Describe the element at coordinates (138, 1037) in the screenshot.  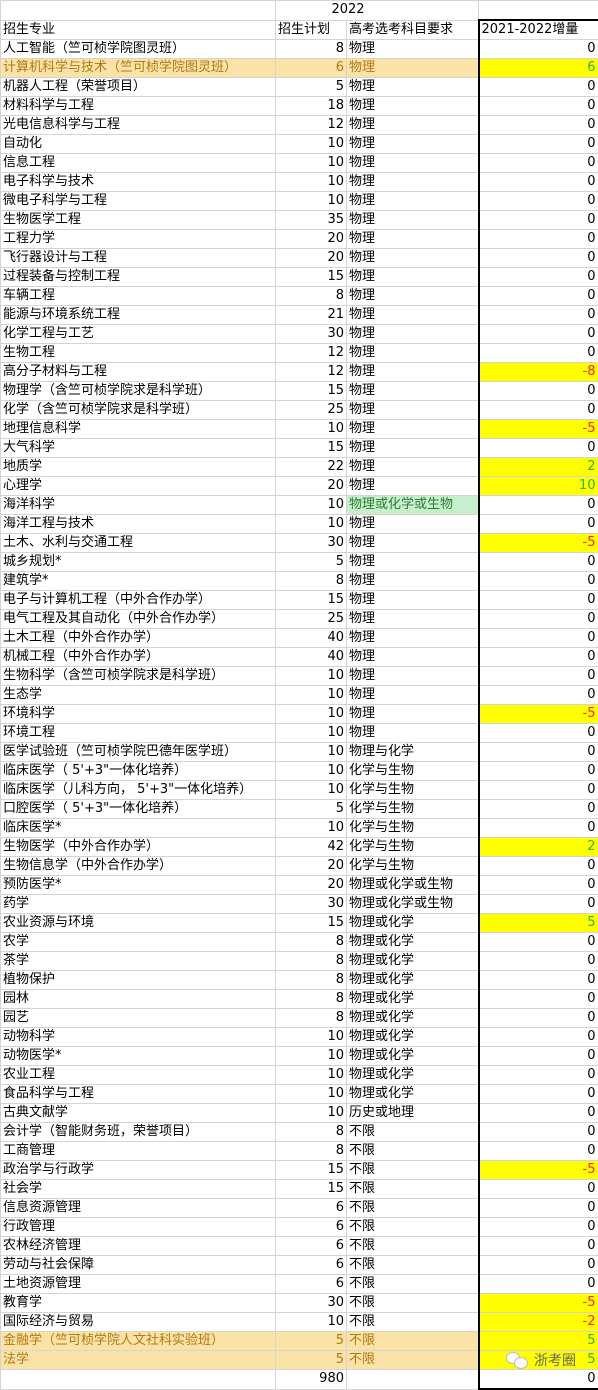
I see `major-cell: 动物科学` at that location.